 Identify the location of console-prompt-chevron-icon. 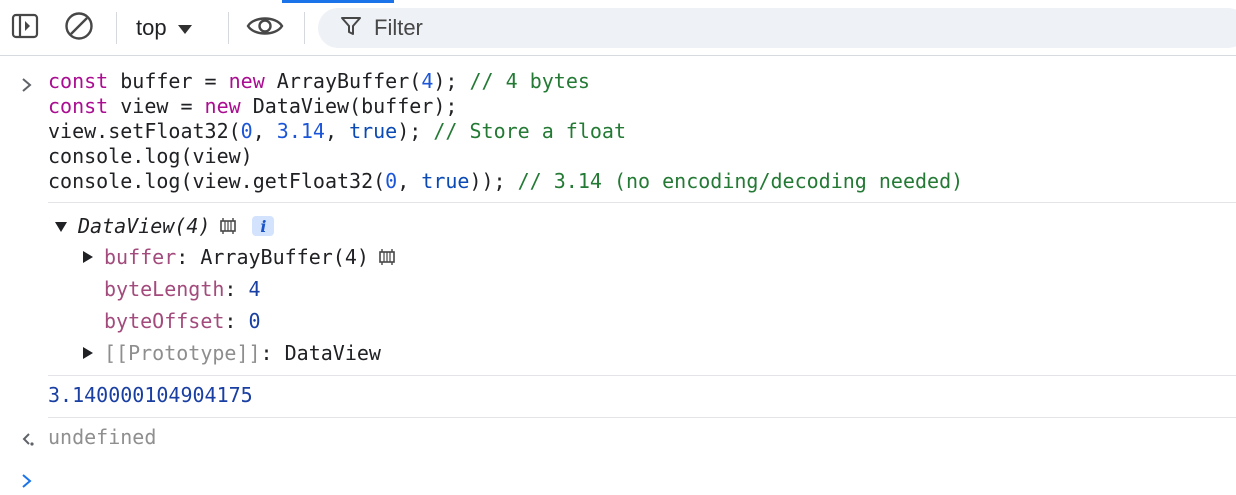
(27, 483).